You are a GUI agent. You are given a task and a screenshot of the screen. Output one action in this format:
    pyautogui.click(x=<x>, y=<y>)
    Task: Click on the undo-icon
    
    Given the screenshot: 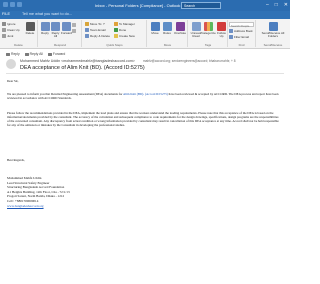 What is the action you would take?
    pyautogui.click(x=12, y=4)
    